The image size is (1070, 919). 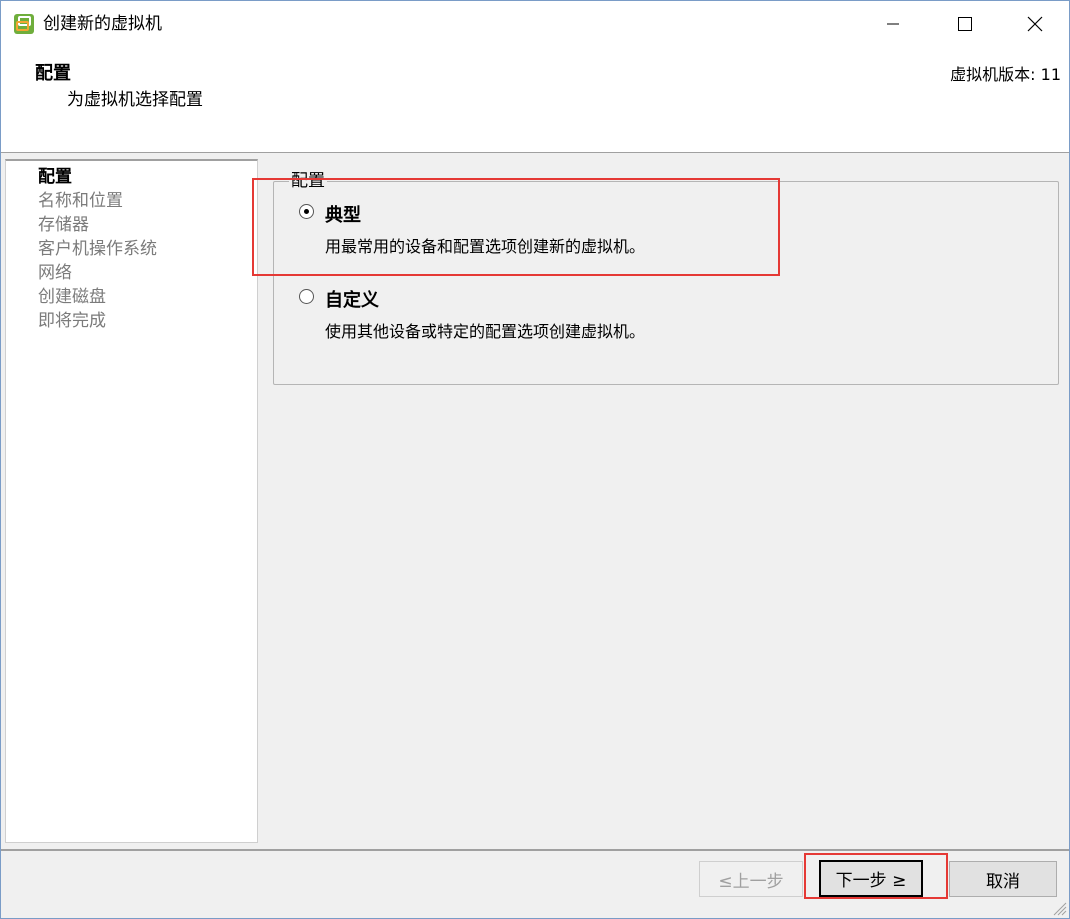 I want to click on step-name-location: 名称和位置, so click(x=80, y=201).